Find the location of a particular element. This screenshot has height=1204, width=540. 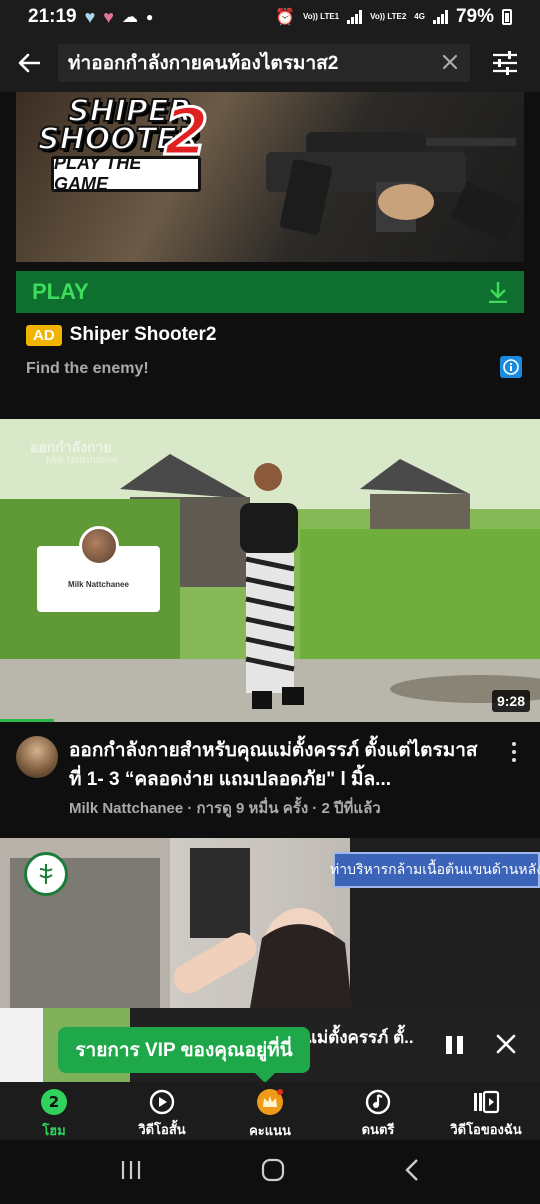

video-thumbnail-2: ท่าบริหารกล้ามเนื้อต้นแขนด้านหลัง is located at coordinates (270, 923).